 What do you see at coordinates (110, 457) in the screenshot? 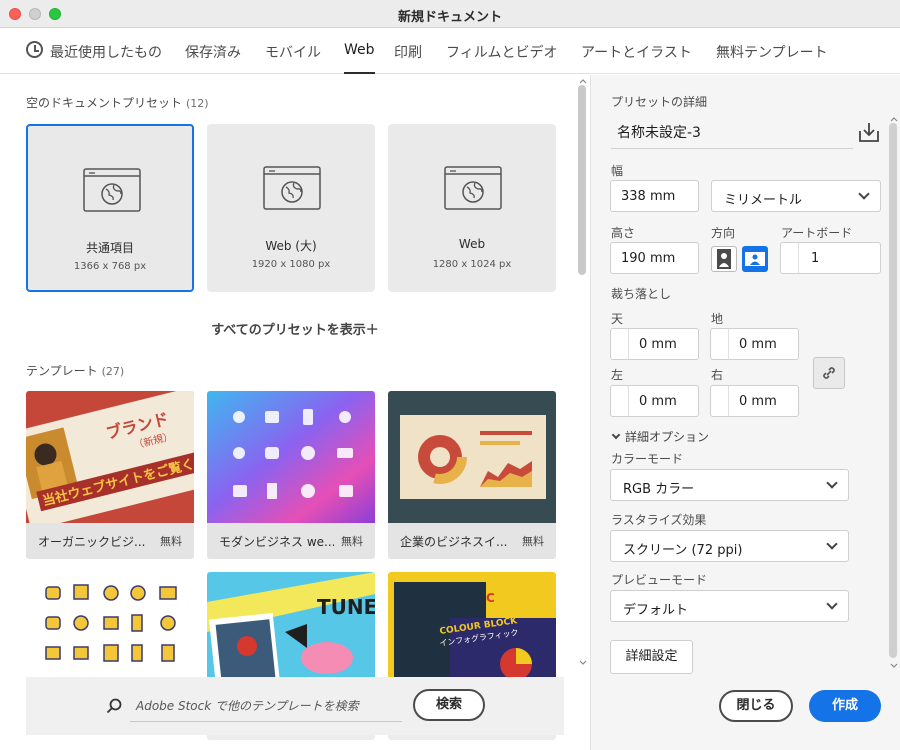
I see `template-thumbnail: ブランド （新規） 当社ウェブサイトをご覧ください` at bounding box center [110, 457].